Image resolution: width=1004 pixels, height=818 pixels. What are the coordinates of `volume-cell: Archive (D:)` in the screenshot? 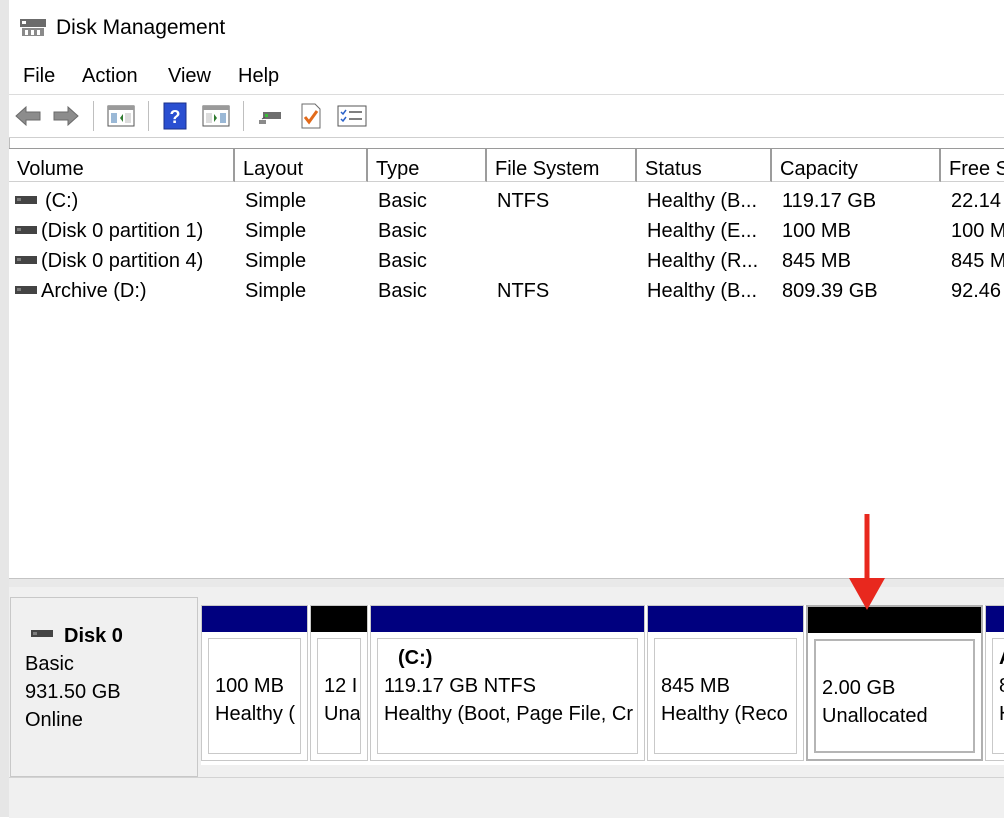 It's located at (125, 291).